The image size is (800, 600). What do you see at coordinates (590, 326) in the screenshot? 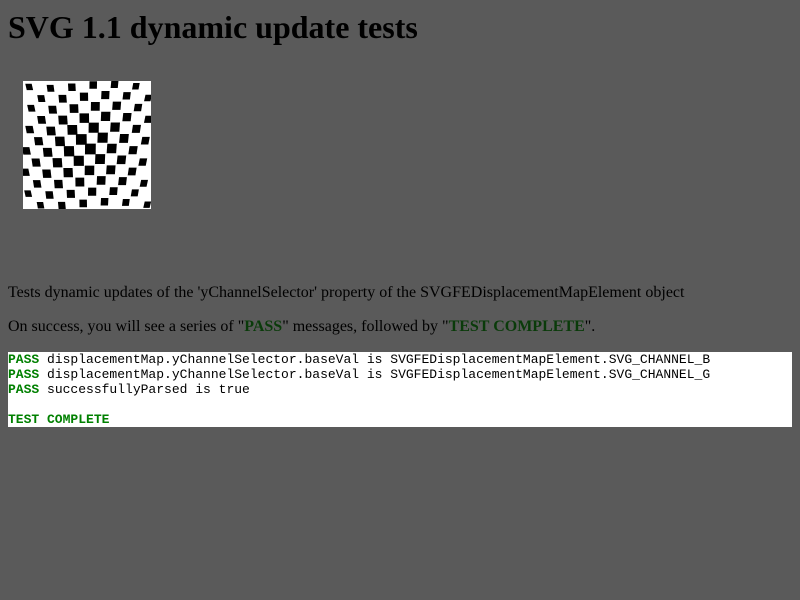
I see `instructions-suffix: ".` at bounding box center [590, 326].